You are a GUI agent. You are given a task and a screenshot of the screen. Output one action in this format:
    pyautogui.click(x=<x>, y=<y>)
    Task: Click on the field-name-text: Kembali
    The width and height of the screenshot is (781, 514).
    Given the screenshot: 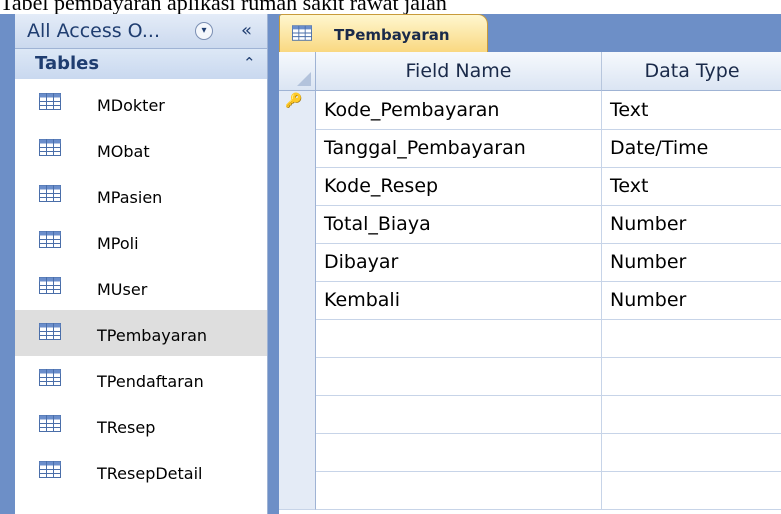 What is the action you would take?
    pyautogui.click(x=362, y=300)
    